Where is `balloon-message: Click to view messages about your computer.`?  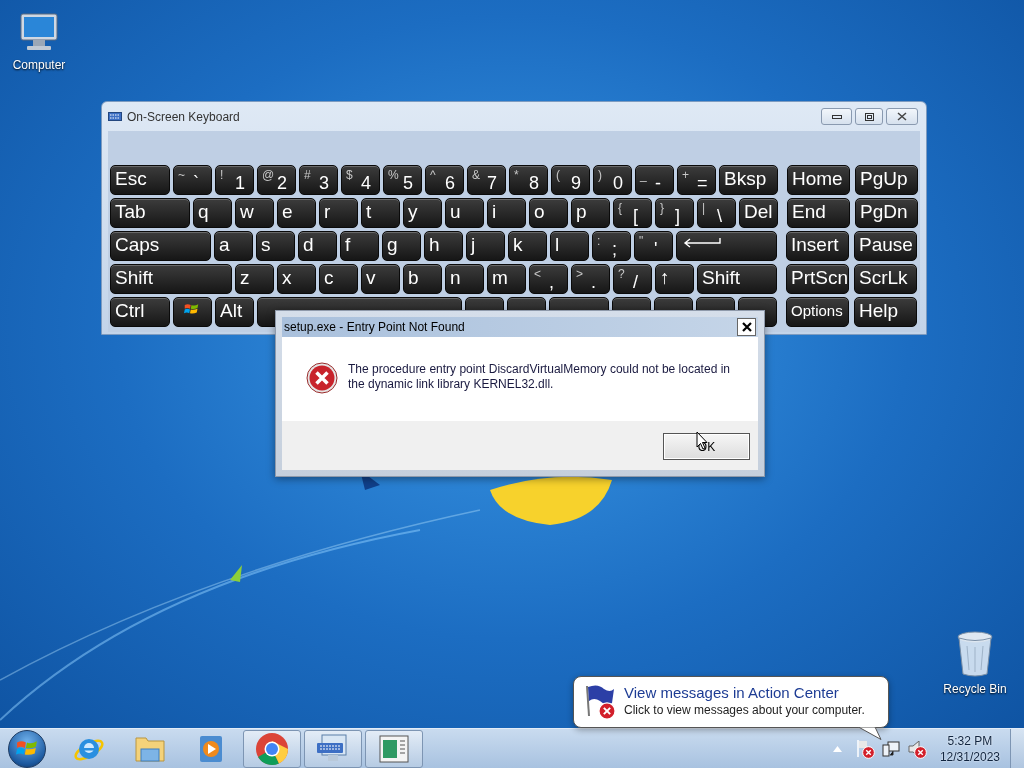
balloon-message: Click to view messages about your computer. is located at coordinates (744, 710).